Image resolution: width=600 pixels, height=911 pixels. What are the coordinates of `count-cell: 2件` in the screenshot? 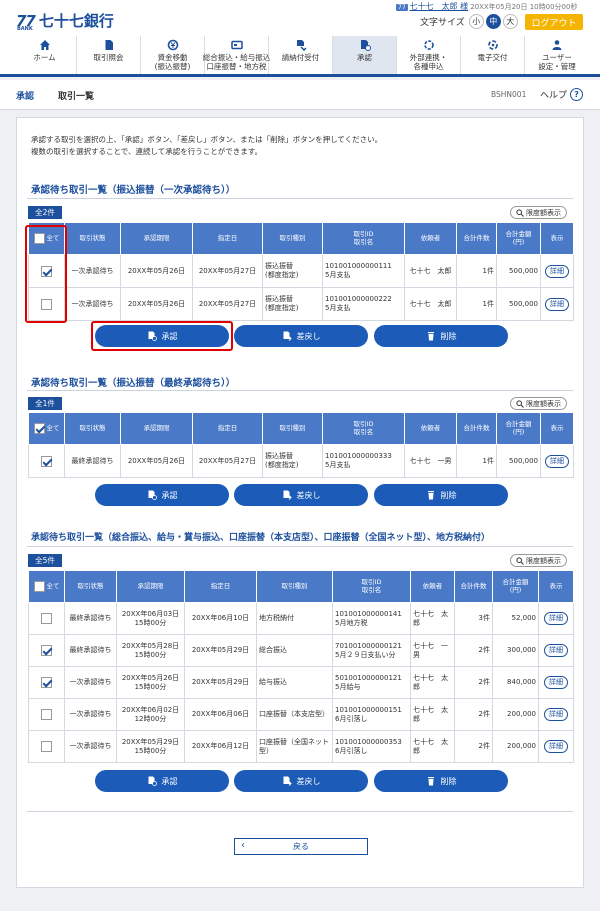 It's located at (473, 714).